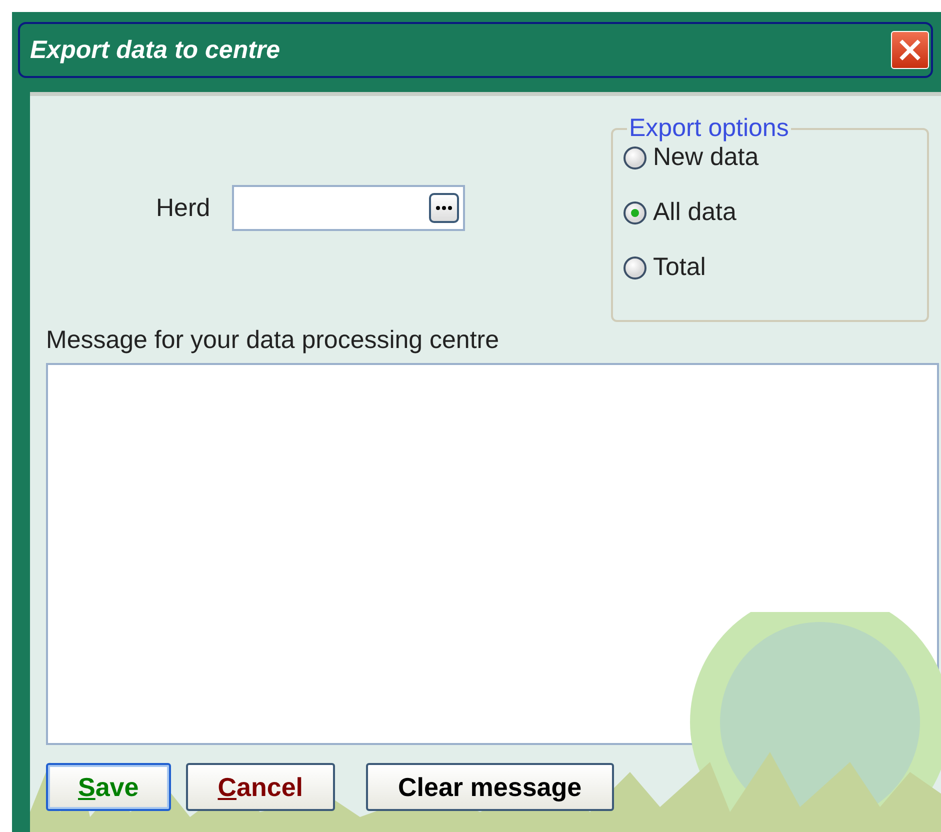 Image resolution: width=941 pixels, height=832 pixels. Describe the element at coordinates (490, 787) in the screenshot. I see `action-button: Clear message` at that location.